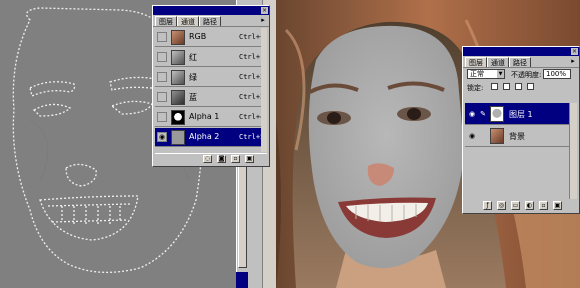 This screenshot has height=288, width=580. Describe the element at coordinates (521, 51) in the screenshot. I see `layers-panel-titlebar: ×` at that location.